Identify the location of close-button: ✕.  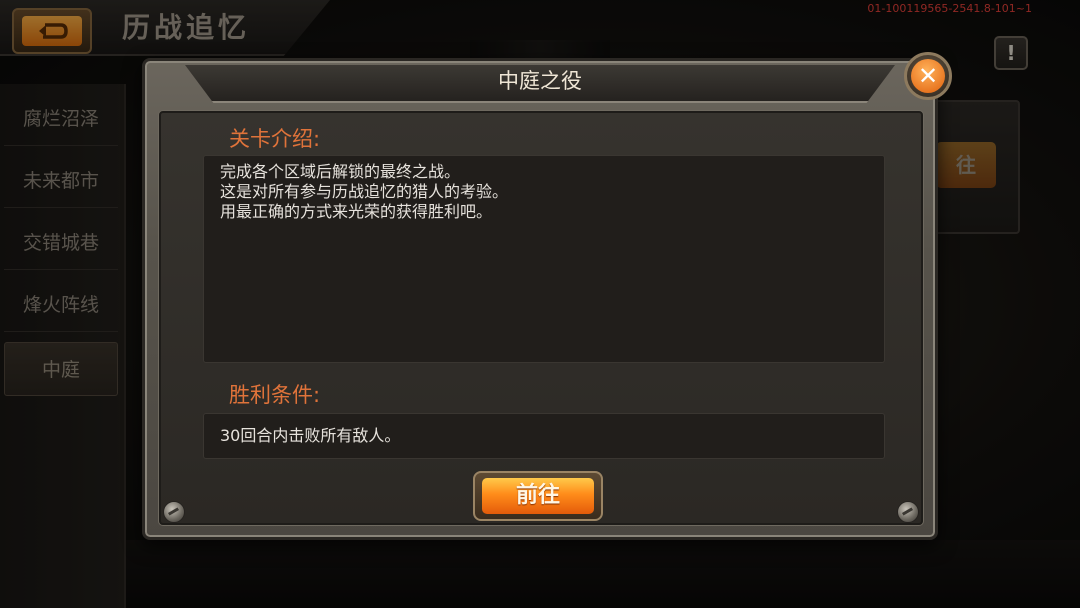
(928, 76).